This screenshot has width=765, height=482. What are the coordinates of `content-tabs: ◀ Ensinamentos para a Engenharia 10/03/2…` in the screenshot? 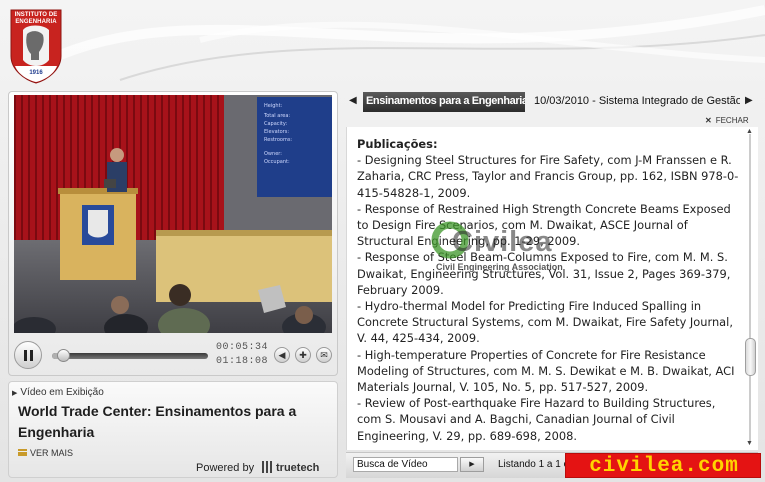 It's located at (552, 102).